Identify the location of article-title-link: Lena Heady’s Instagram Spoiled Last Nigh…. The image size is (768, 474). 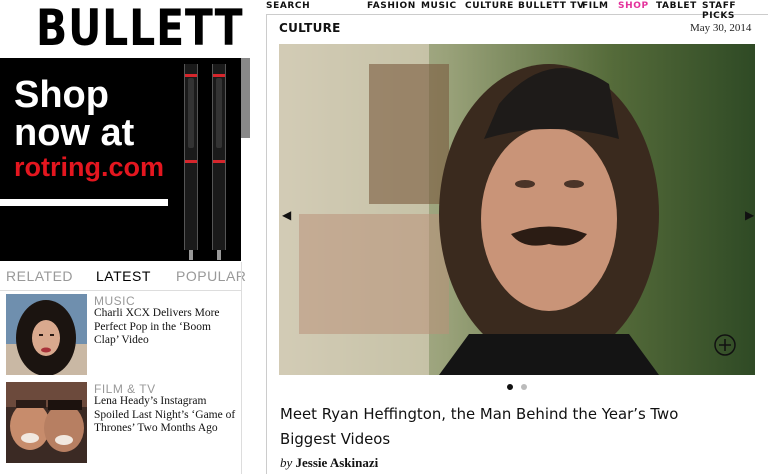
(165, 415).